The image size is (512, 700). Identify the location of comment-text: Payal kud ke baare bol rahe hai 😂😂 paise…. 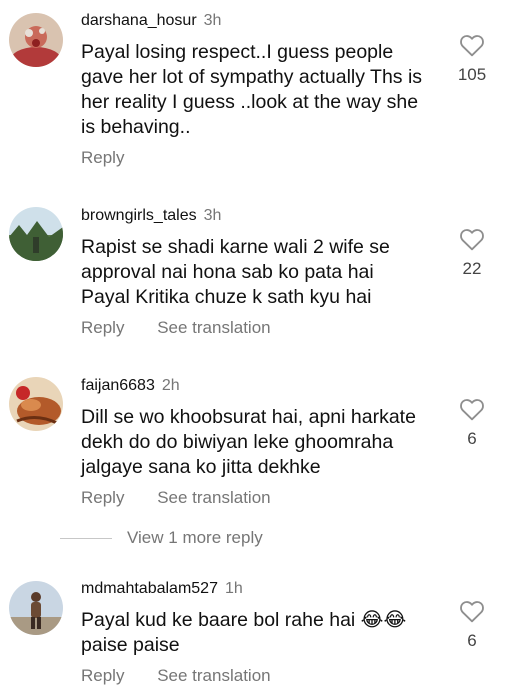
(244, 632).